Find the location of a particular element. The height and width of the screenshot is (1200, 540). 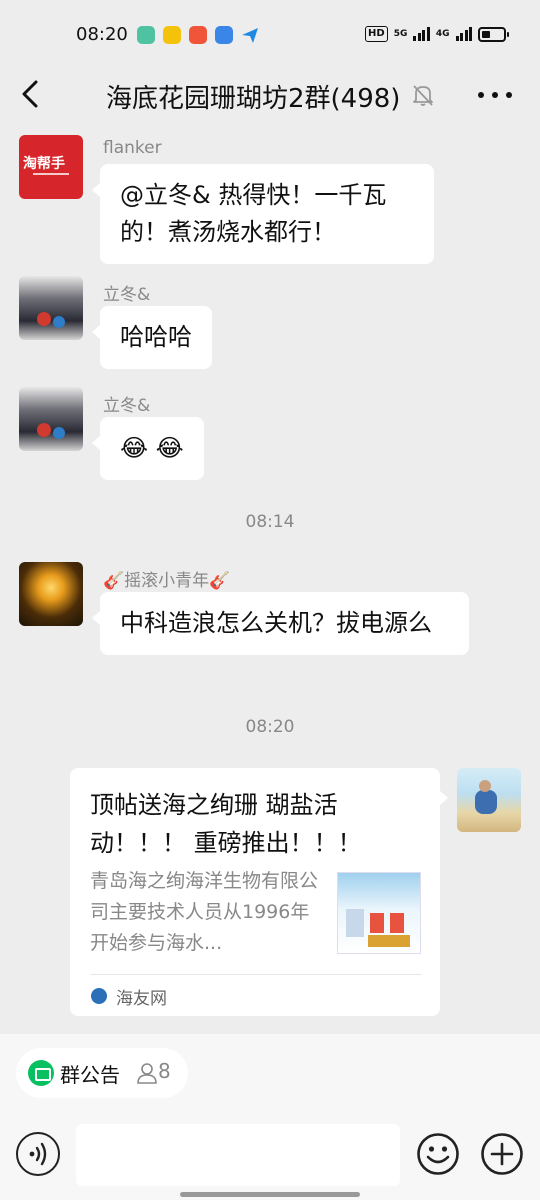

sender-name: 🎸摇滚小青年🎸 is located at coordinates (167, 581).